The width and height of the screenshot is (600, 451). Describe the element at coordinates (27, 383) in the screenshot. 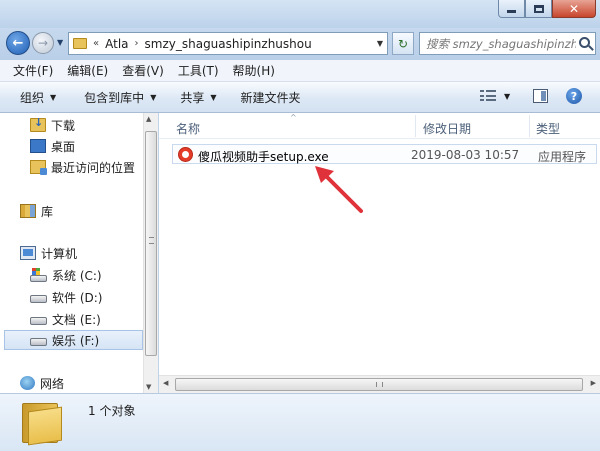

I see `network-icon` at that location.